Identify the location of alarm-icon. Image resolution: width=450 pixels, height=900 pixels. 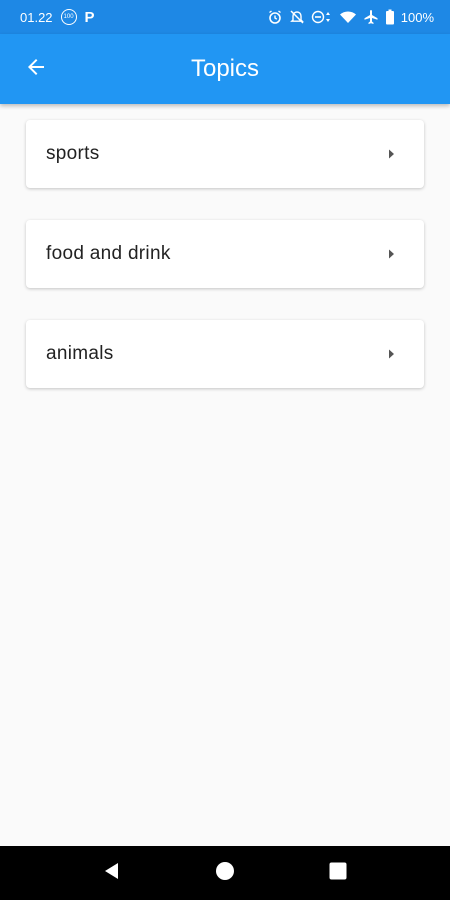
(275, 17).